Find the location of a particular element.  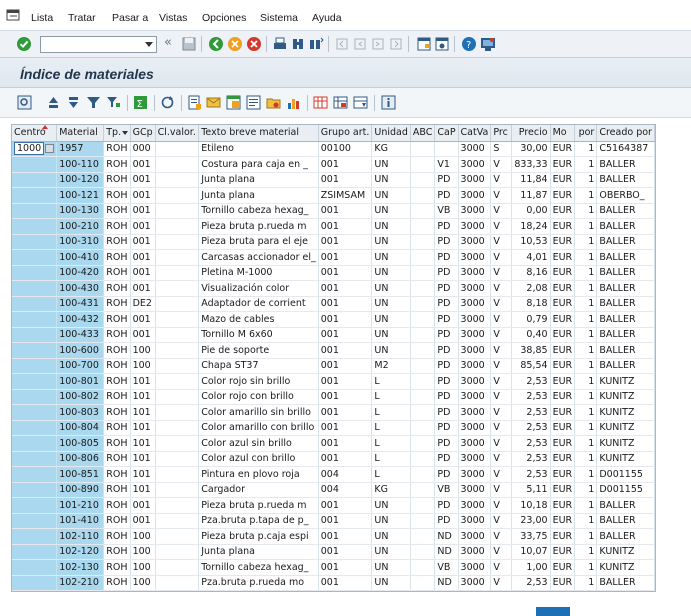

table-cell: Color amarillo con brillo is located at coordinates (258, 428).